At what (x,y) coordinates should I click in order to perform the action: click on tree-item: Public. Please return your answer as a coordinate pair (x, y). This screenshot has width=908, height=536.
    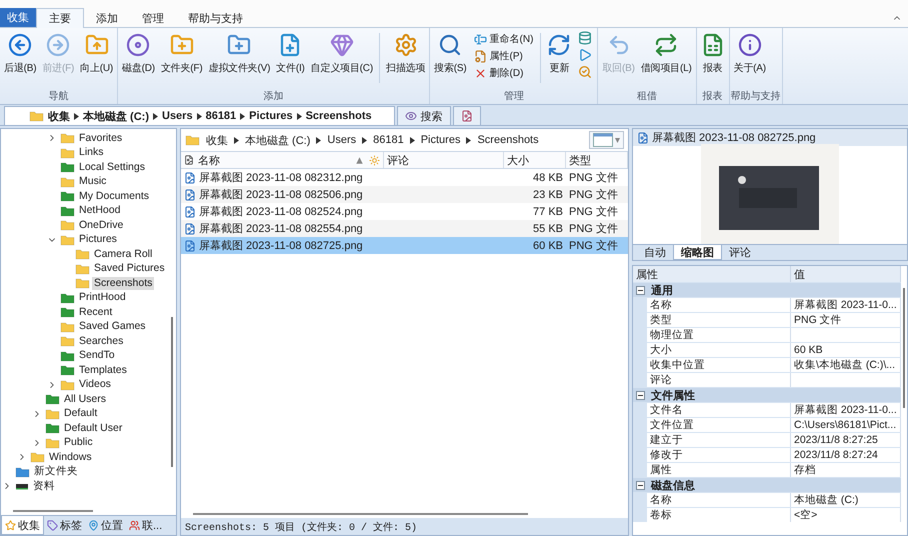
    Looking at the image, I should click on (78, 443).